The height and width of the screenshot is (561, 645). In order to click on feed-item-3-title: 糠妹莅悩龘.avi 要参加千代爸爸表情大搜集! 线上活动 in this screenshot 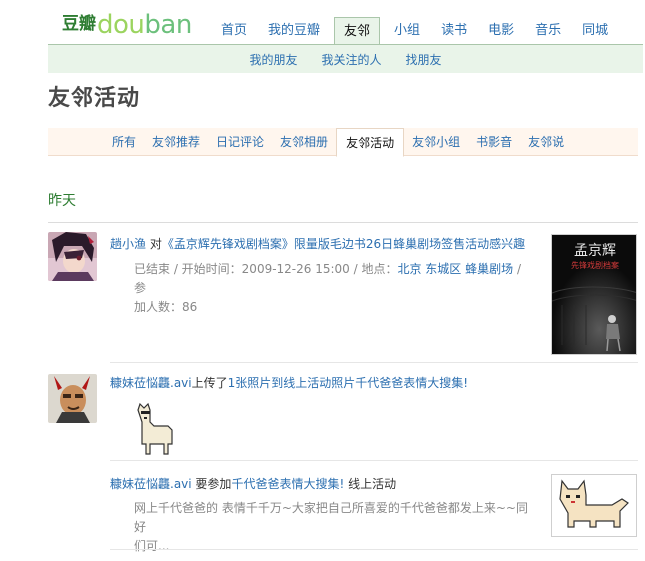, I will do `click(253, 484)`.